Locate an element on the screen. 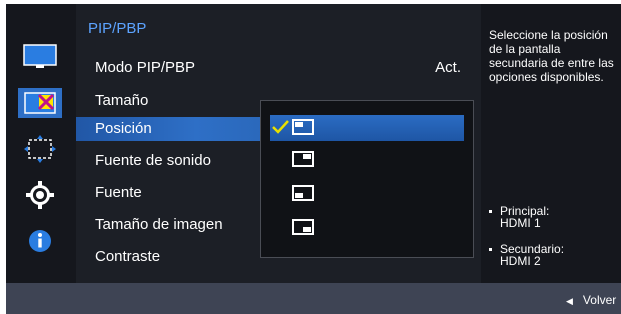  sidebar is located at coordinates (41, 143).